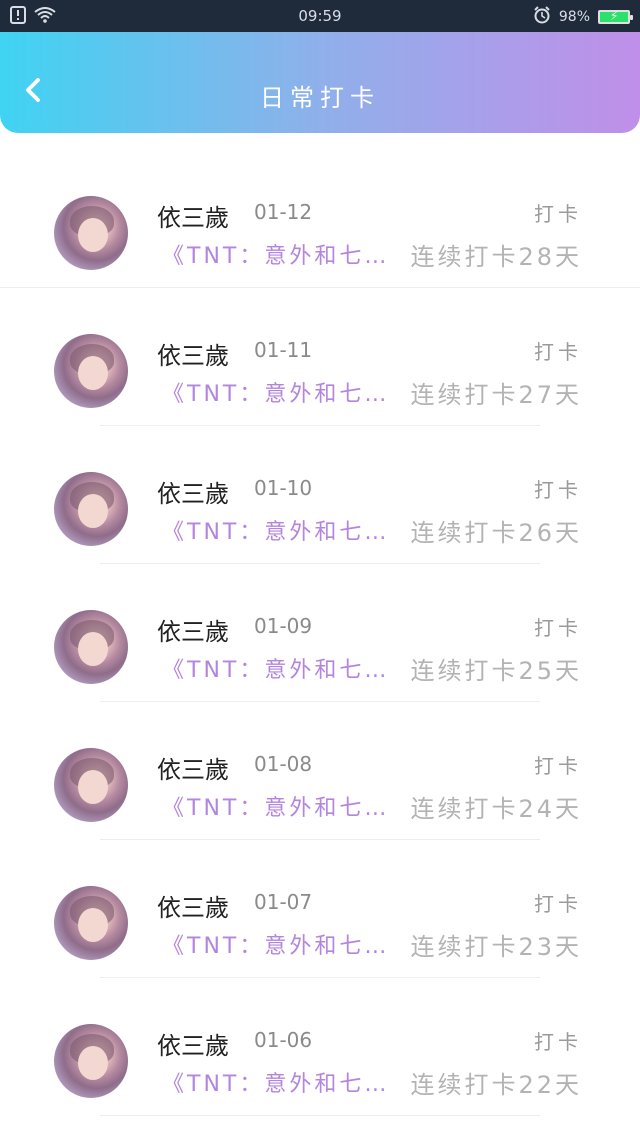  What do you see at coordinates (283, 1040) in the screenshot?
I see `checkin-date: 01-06` at bounding box center [283, 1040].